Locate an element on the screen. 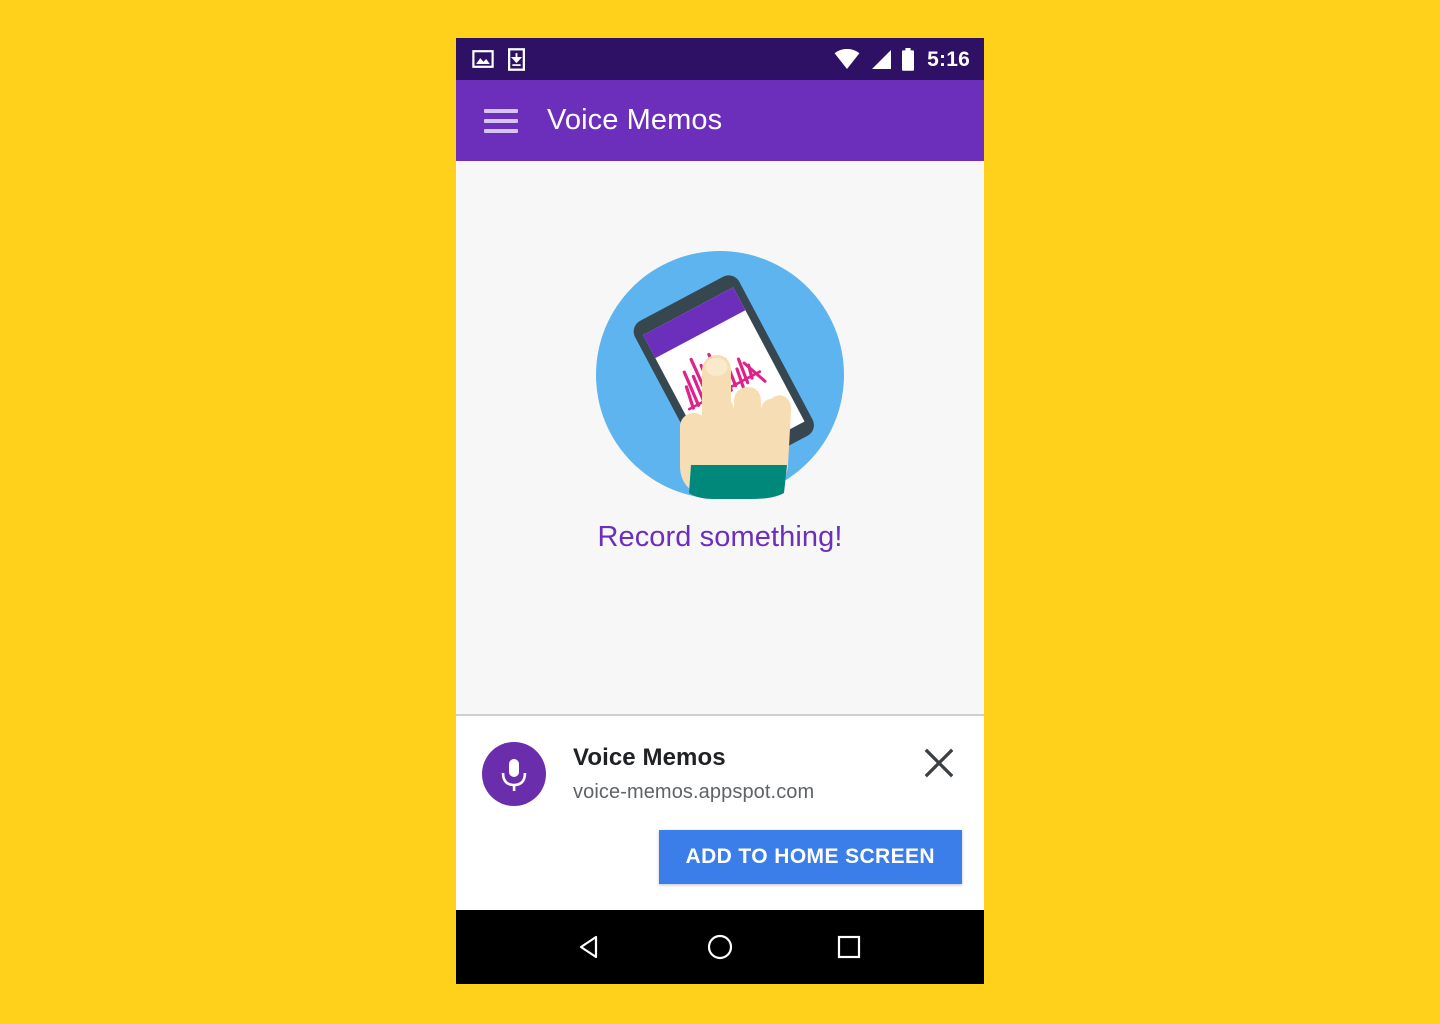 The width and height of the screenshot is (1440, 1024). close-icon is located at coordinates (939, 763).